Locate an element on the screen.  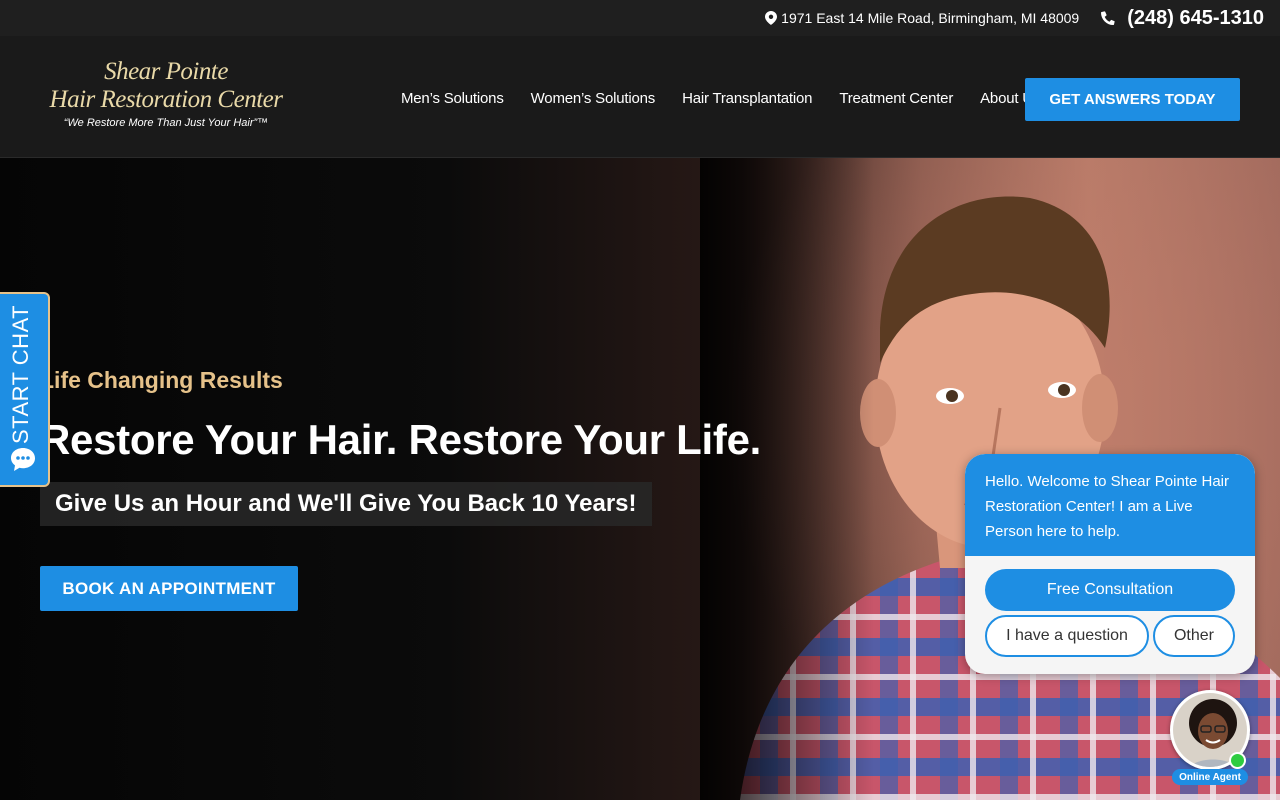
online-status-dot is located at coordinates (1237, 760).